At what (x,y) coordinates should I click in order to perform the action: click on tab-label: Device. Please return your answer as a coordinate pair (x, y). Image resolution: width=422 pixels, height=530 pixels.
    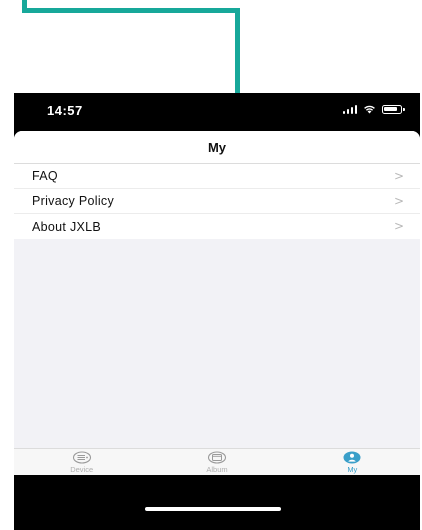
    Looking at the image, I should click on (82, 469).